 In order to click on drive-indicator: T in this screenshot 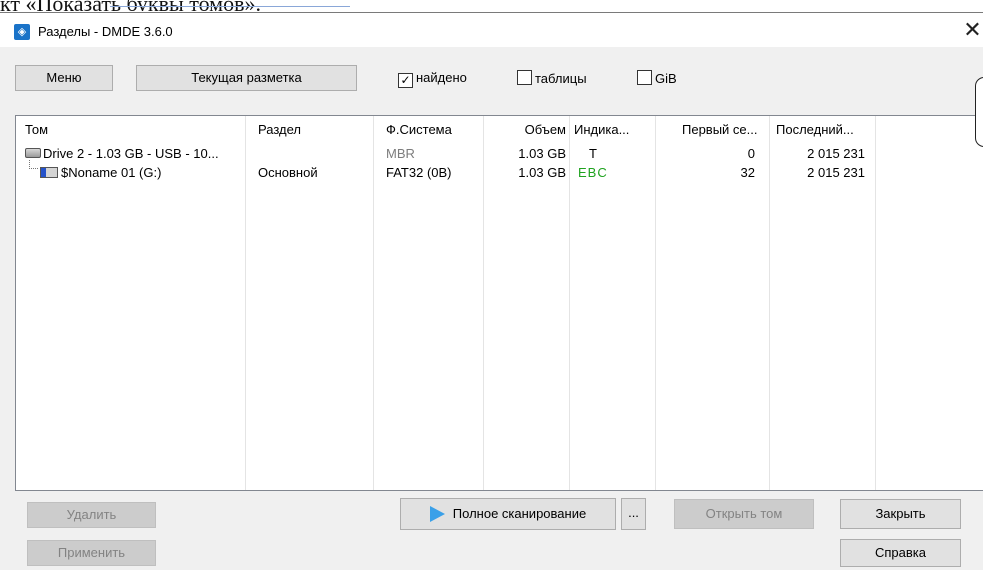, I will do `click(593, 153)`.